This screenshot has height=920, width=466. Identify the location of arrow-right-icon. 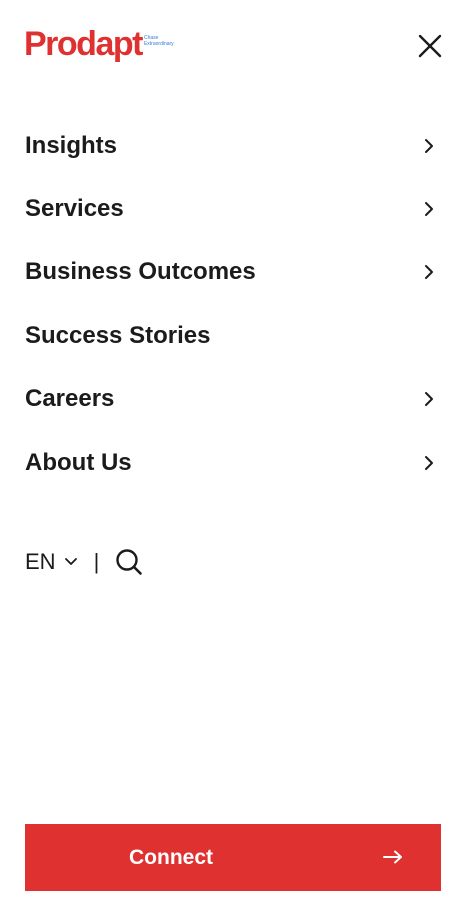
(392, 857).